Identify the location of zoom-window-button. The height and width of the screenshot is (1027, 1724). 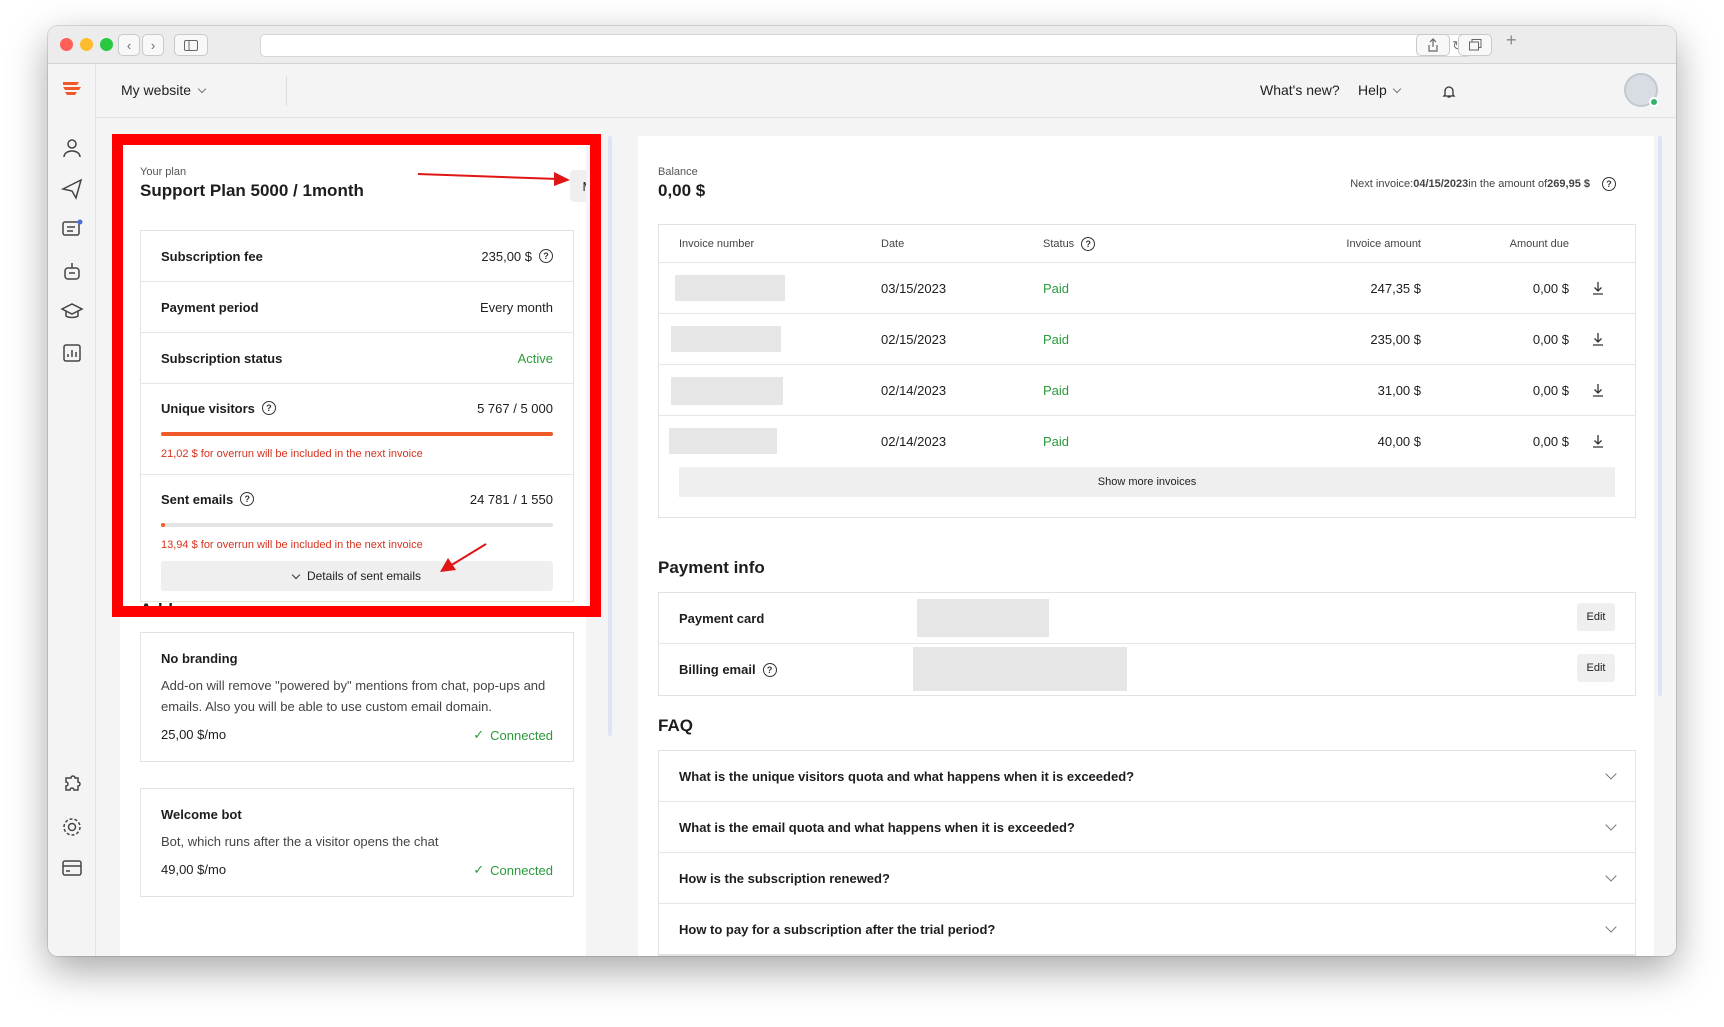
(106, 44).